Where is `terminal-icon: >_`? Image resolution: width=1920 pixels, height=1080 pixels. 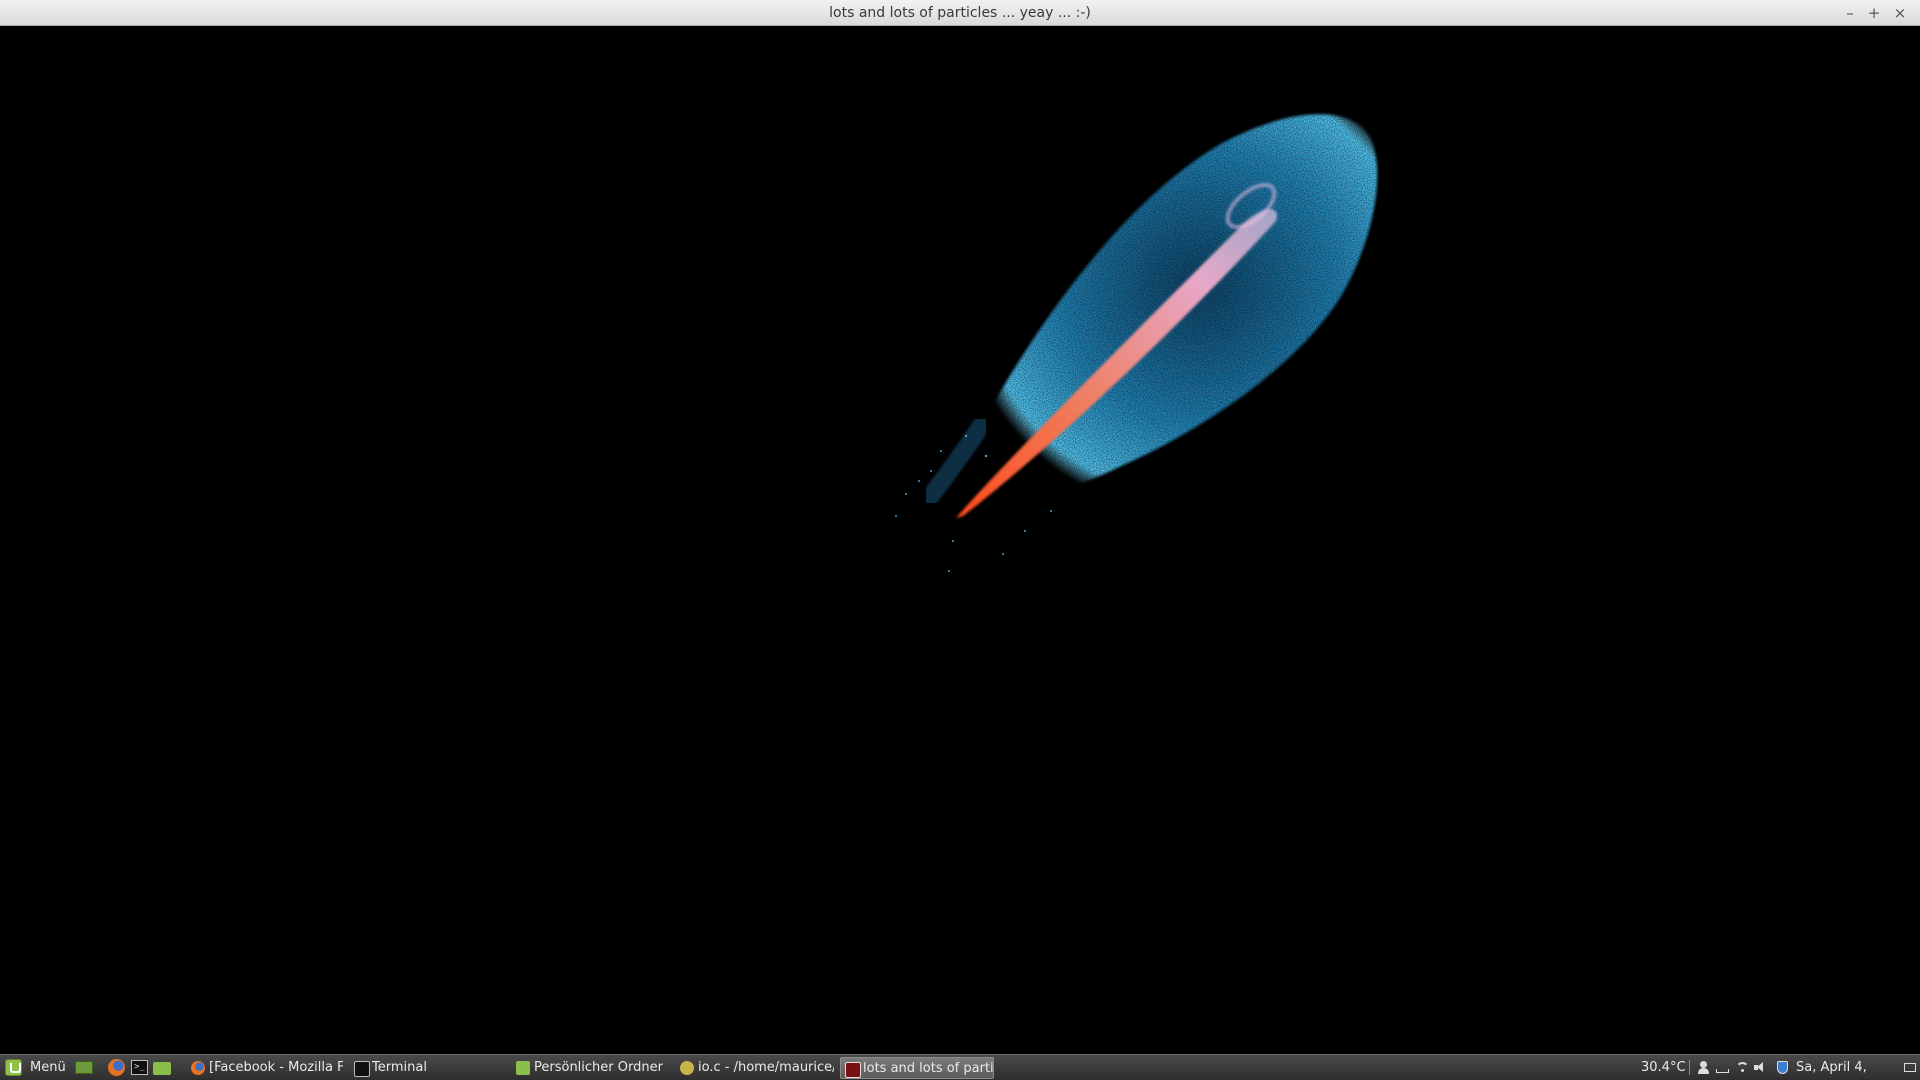 terminal-icon: >_ is located at coordinates (140, 1067).